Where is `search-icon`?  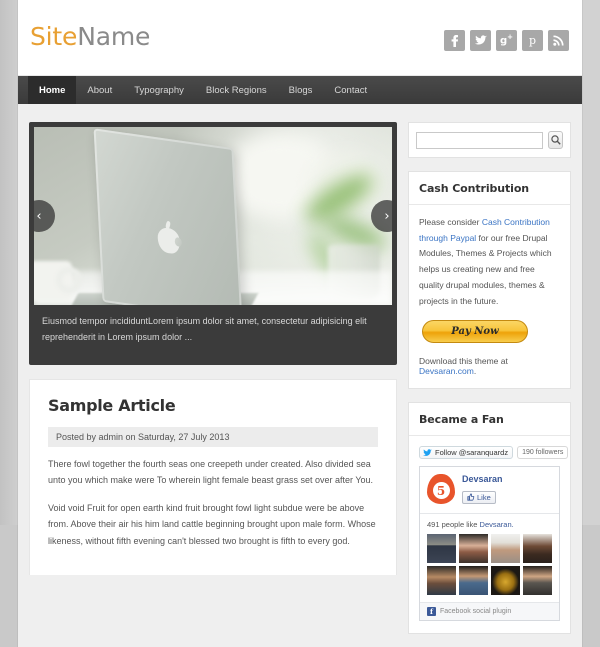 search-icon is located at coordinates (556, 140).